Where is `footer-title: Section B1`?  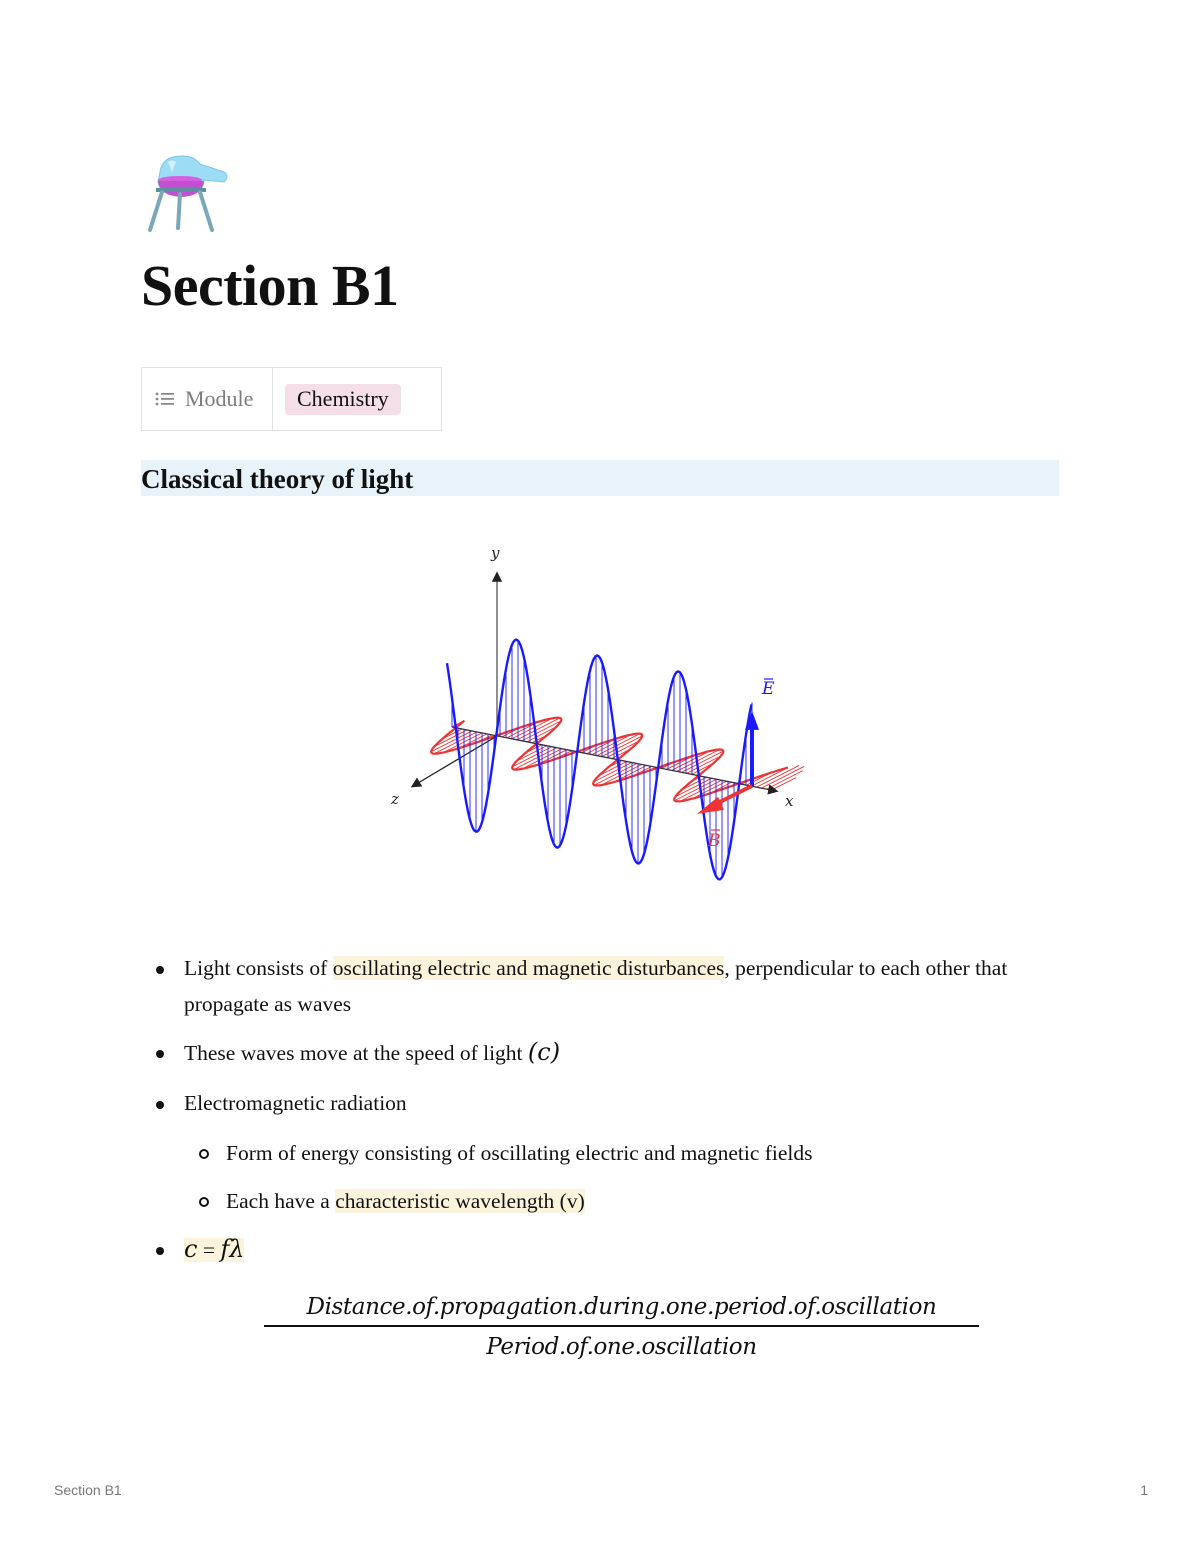
footer-title: Section B1 is located at coordinates (88, 1490).